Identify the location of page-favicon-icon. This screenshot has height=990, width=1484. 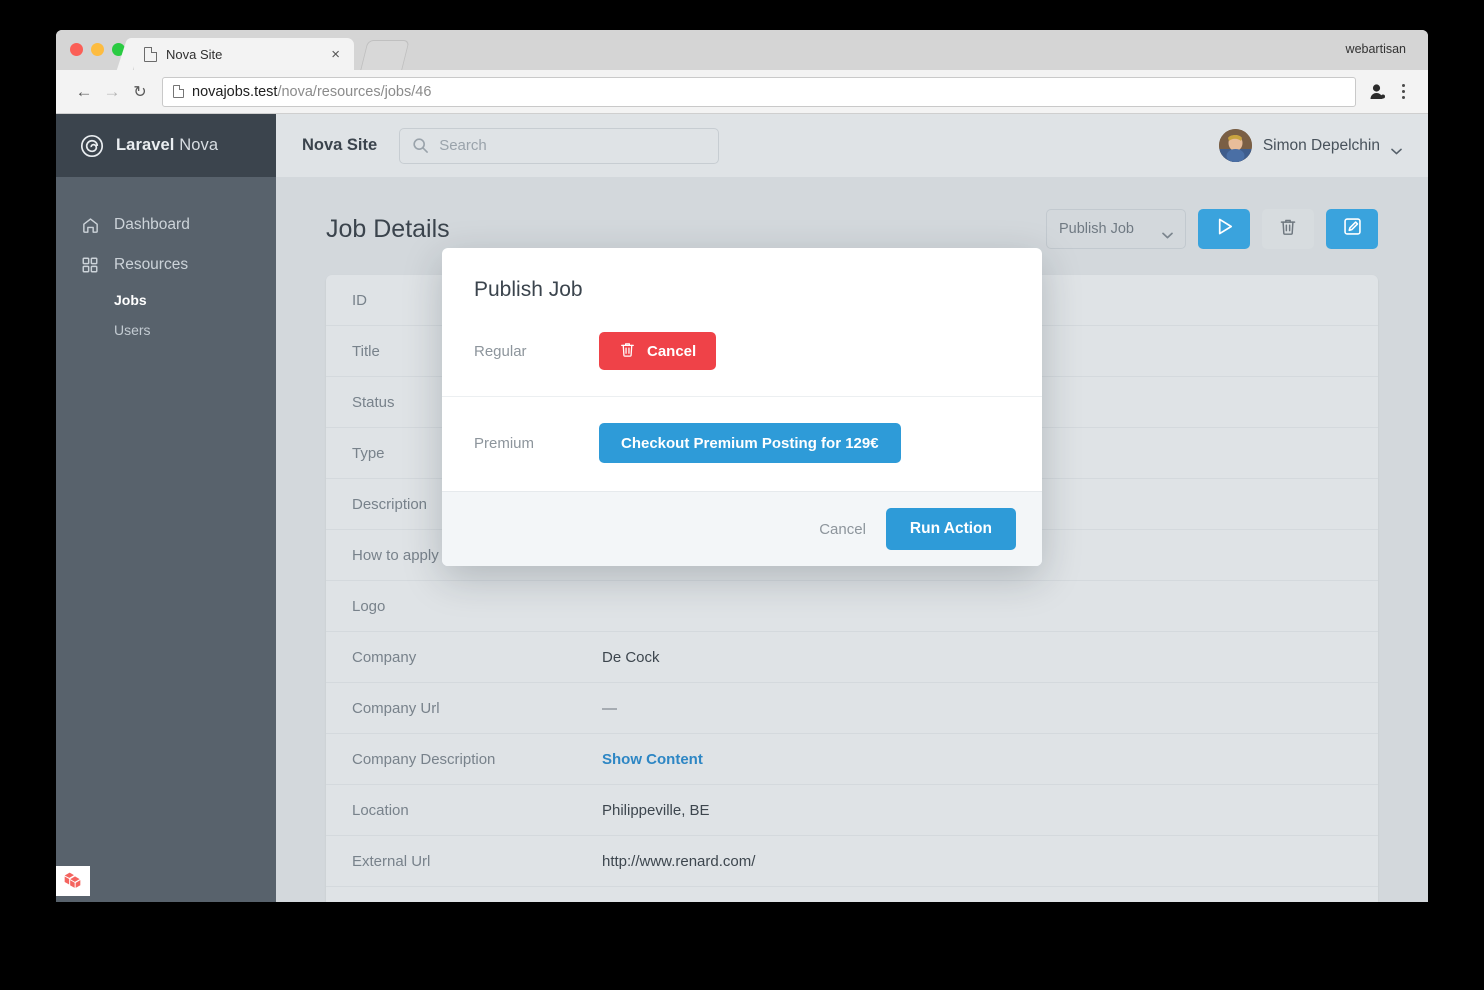
(150, 54).